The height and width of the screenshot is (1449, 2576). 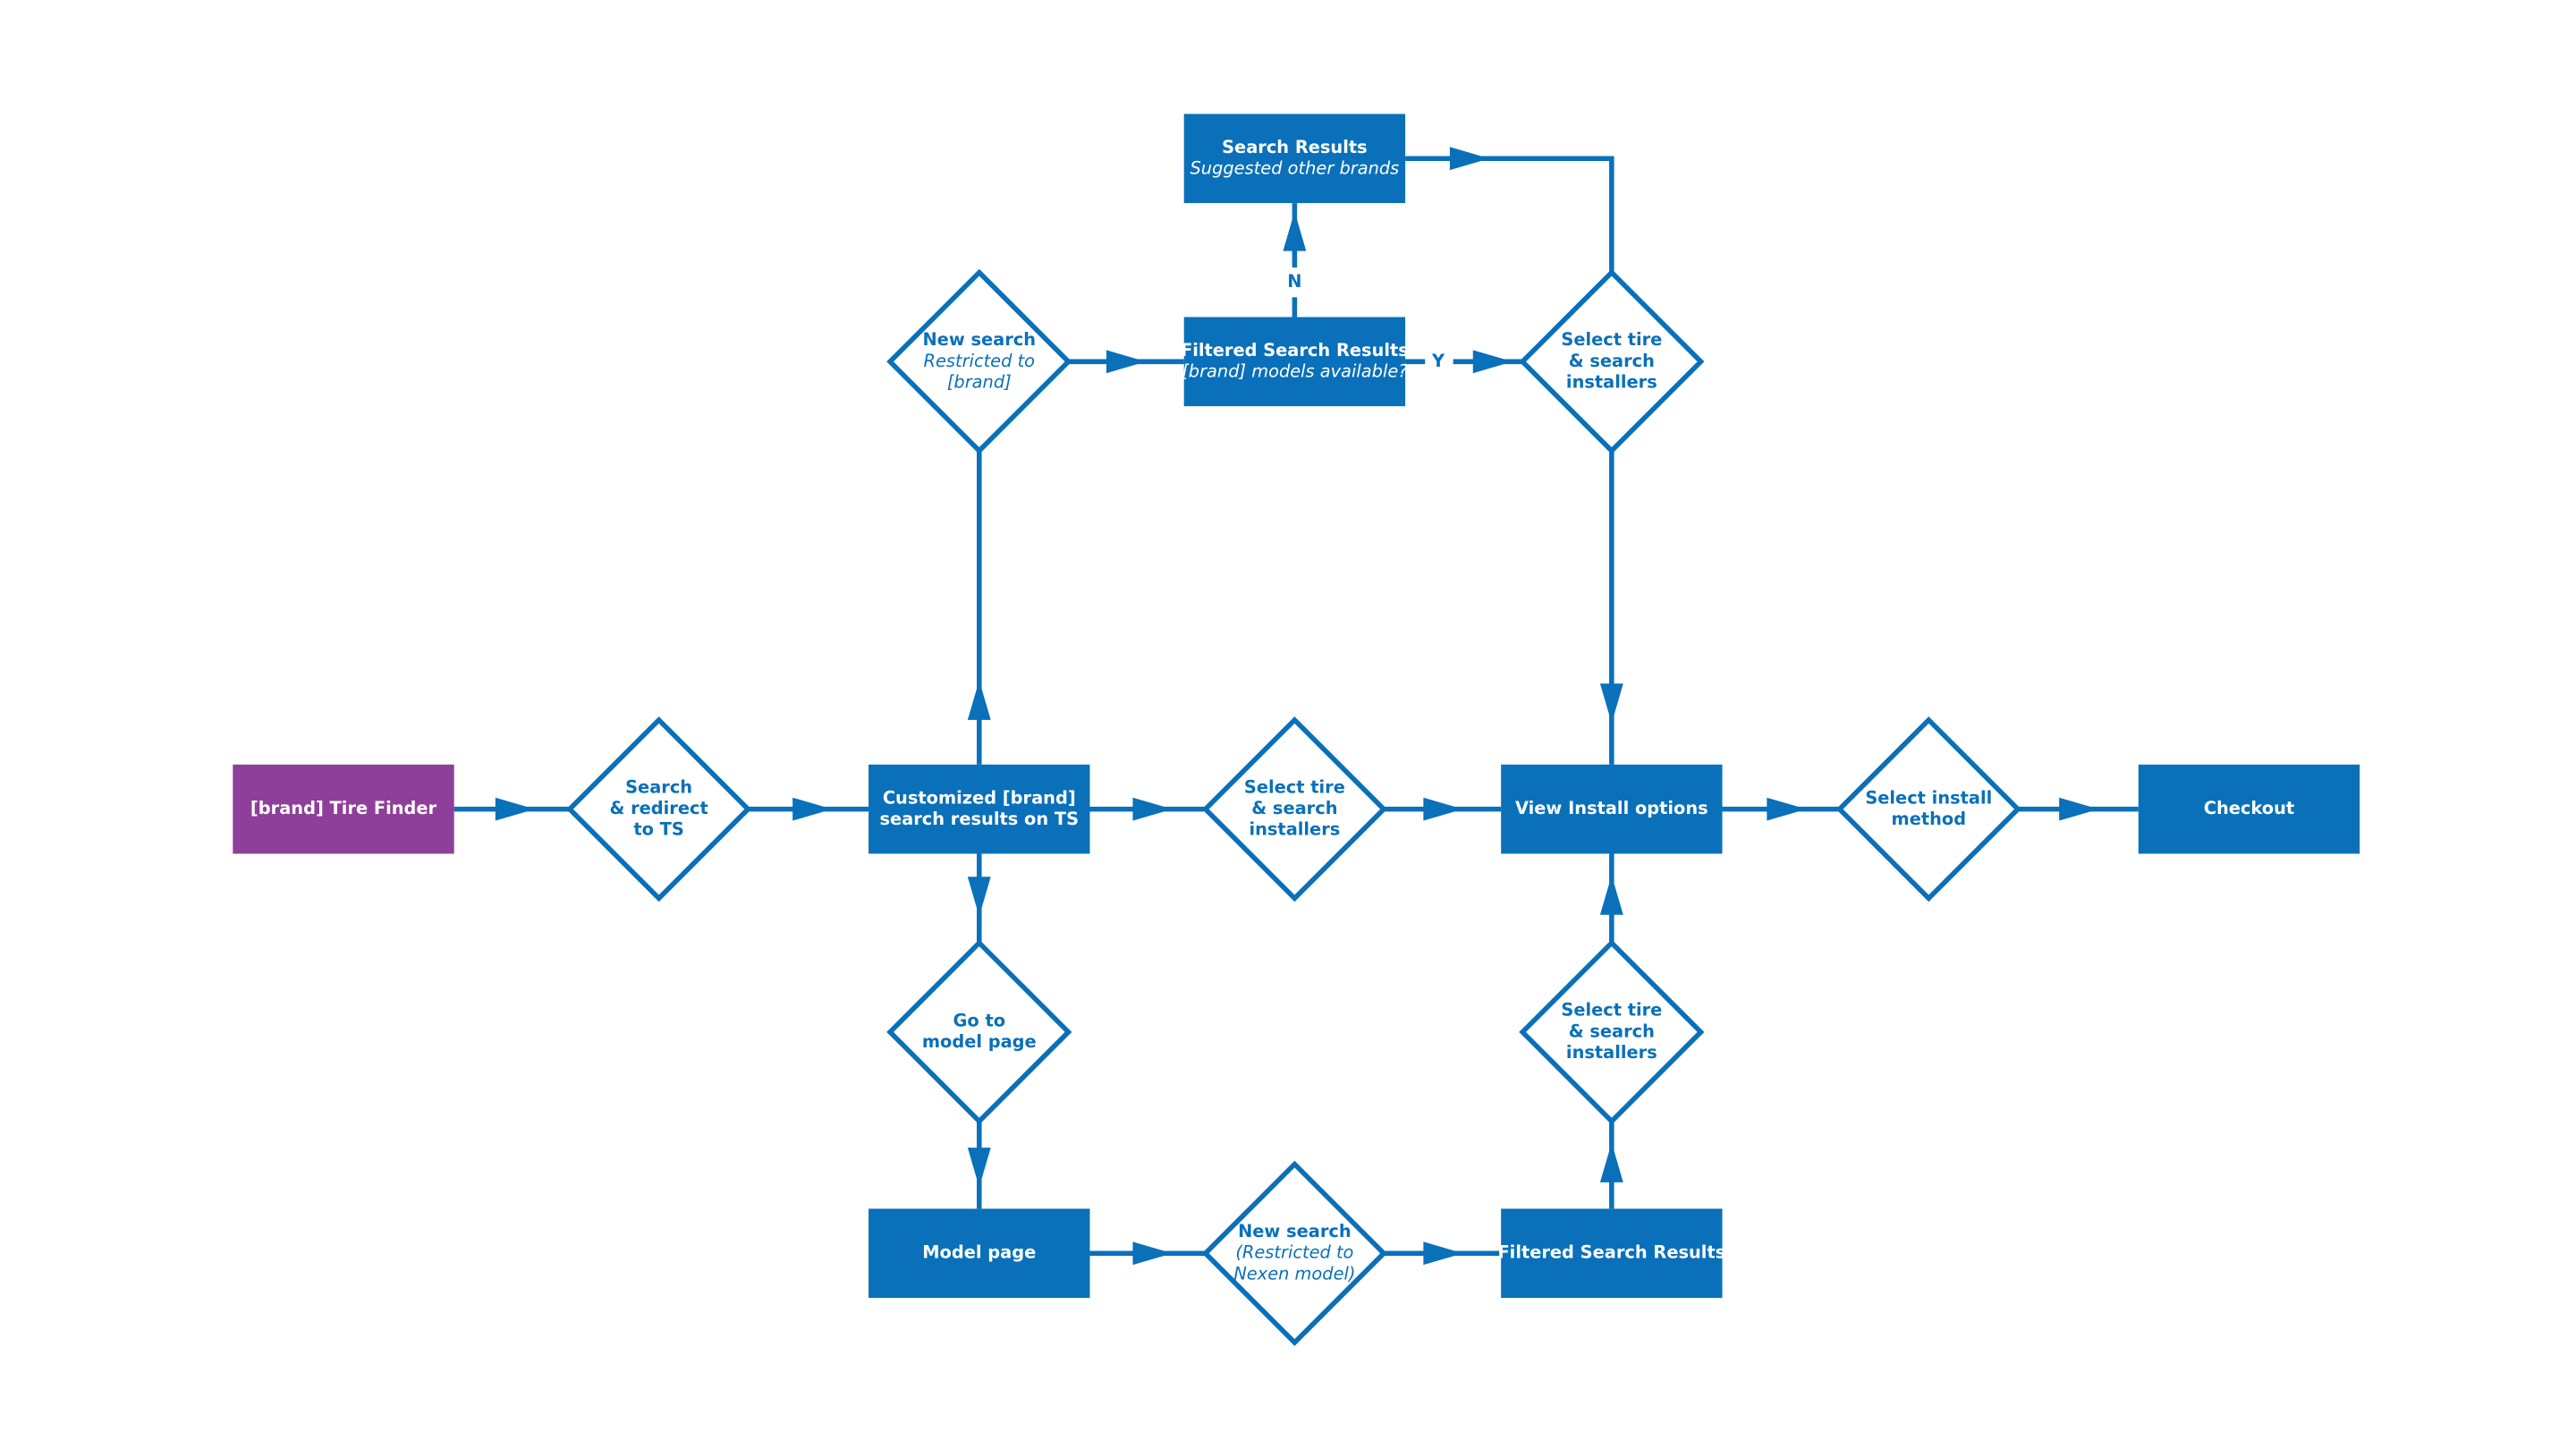 What do you see at coordinates (1509, 214) in the screenshot?
I see `connector-line` at bounding box center [1509, 214].